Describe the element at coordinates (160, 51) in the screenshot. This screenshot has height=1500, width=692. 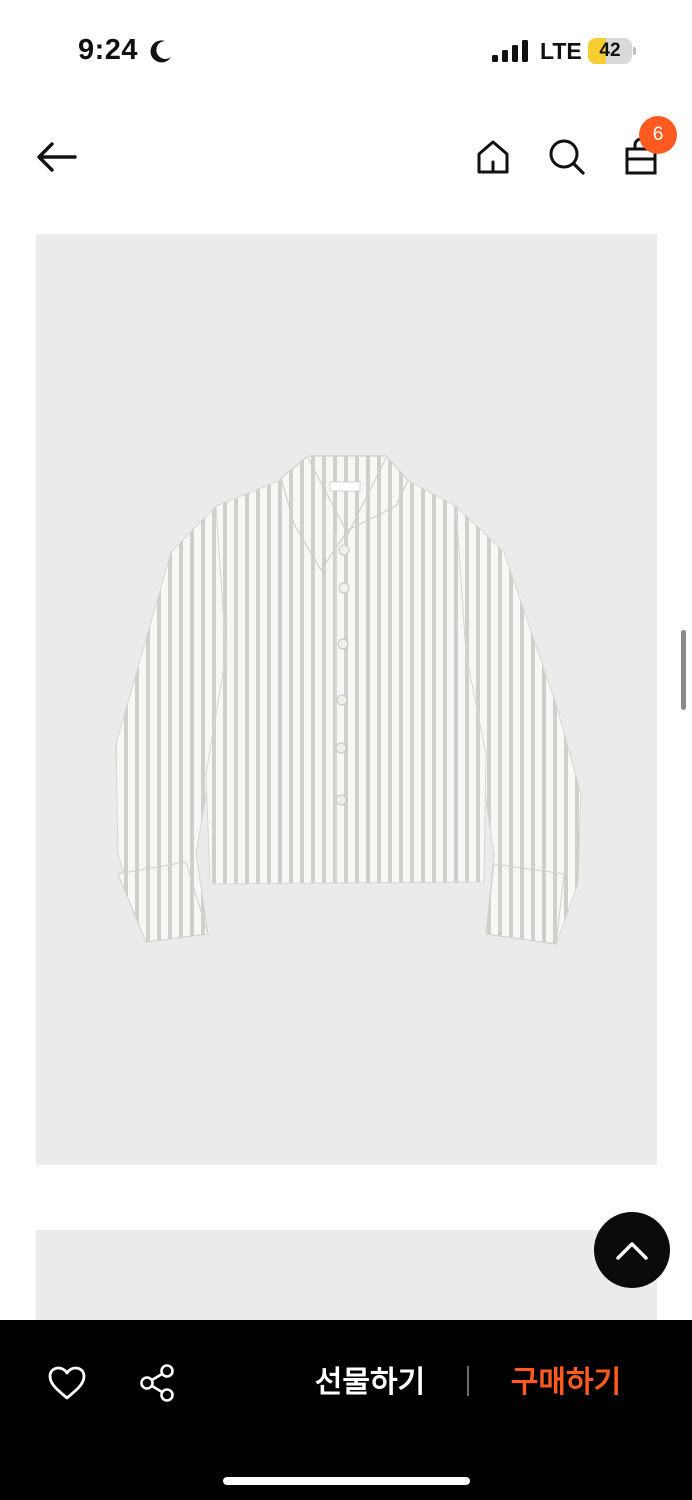
I see `moon-icon` at that location.